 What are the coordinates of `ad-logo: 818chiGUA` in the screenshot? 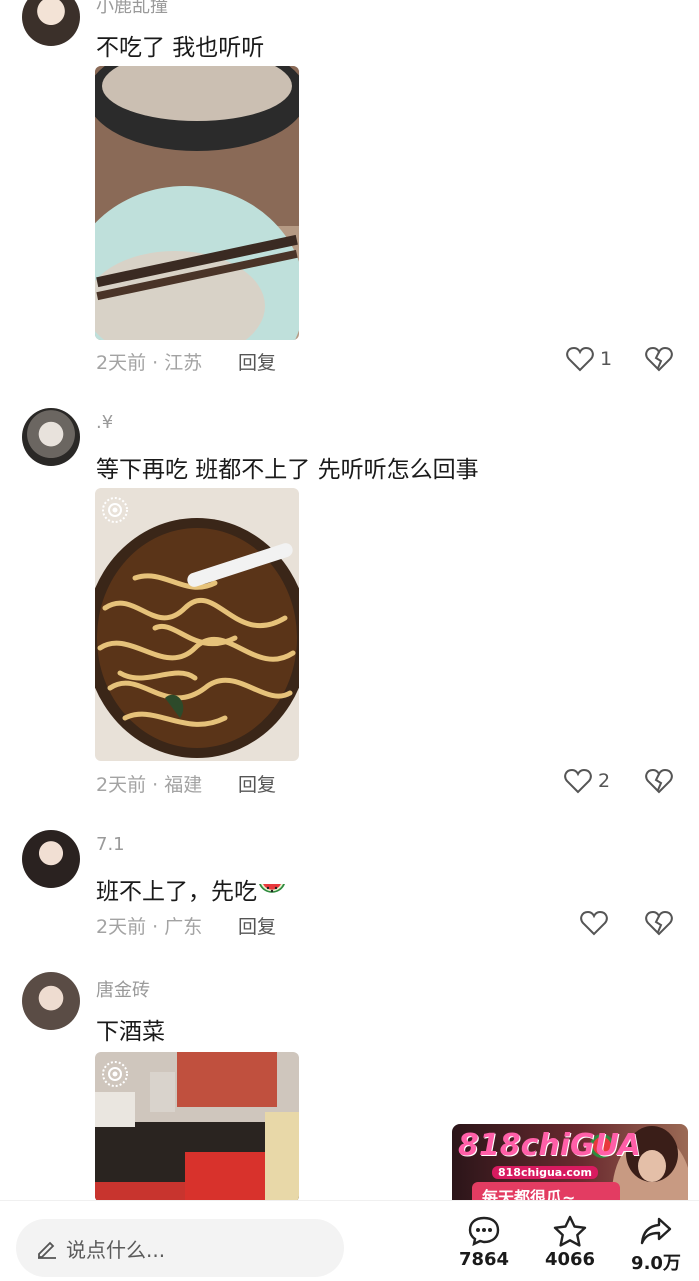 It's located at (549, 1145).